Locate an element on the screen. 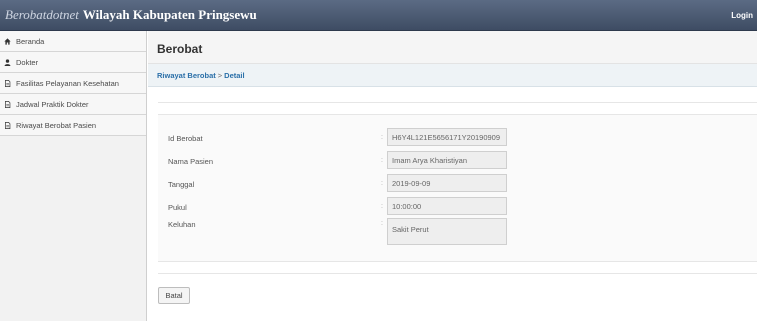 The width and height of the screenshot is (757, 321). tanggal-field: 2019-09-09 is located at coordinates (447, 183).